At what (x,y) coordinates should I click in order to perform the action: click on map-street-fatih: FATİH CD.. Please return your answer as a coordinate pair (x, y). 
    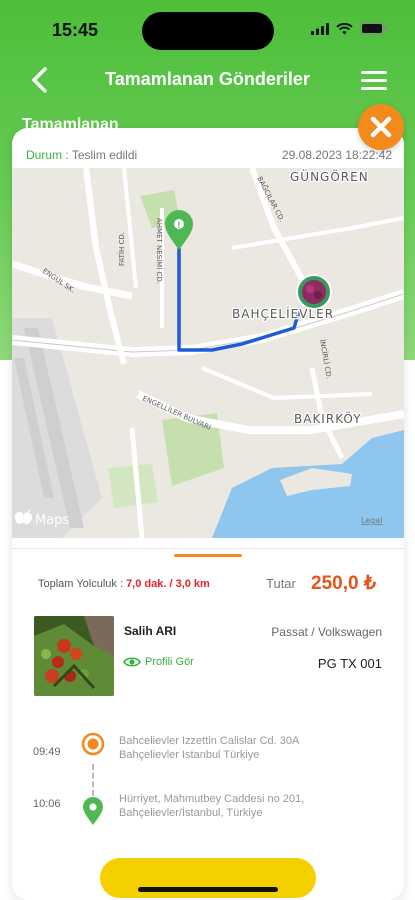
    Looking at the image, I should click on (121, 249).